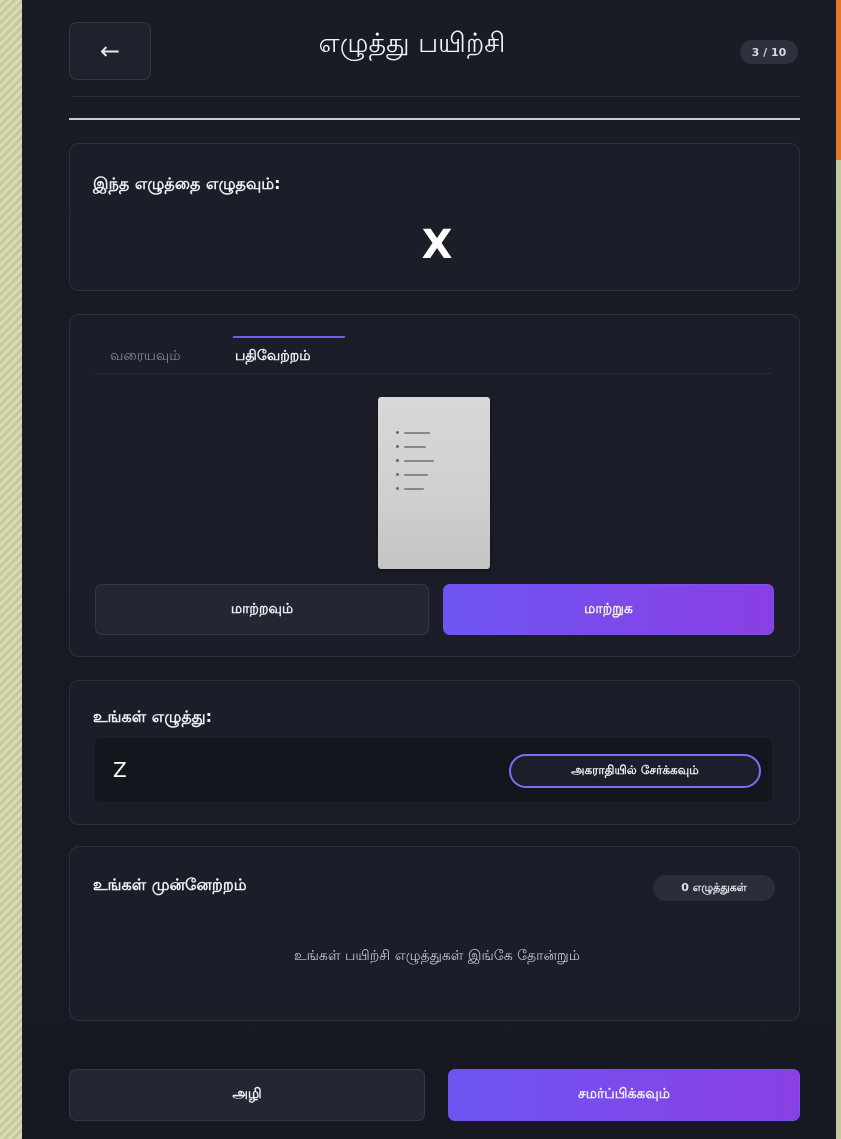 The image size is (841, 1139). What do you see at coordinates (153, 716) in the screenshot?
I see `your-writing-label: உங்கள் எழுத்து:` at bounding box center [153, 716].